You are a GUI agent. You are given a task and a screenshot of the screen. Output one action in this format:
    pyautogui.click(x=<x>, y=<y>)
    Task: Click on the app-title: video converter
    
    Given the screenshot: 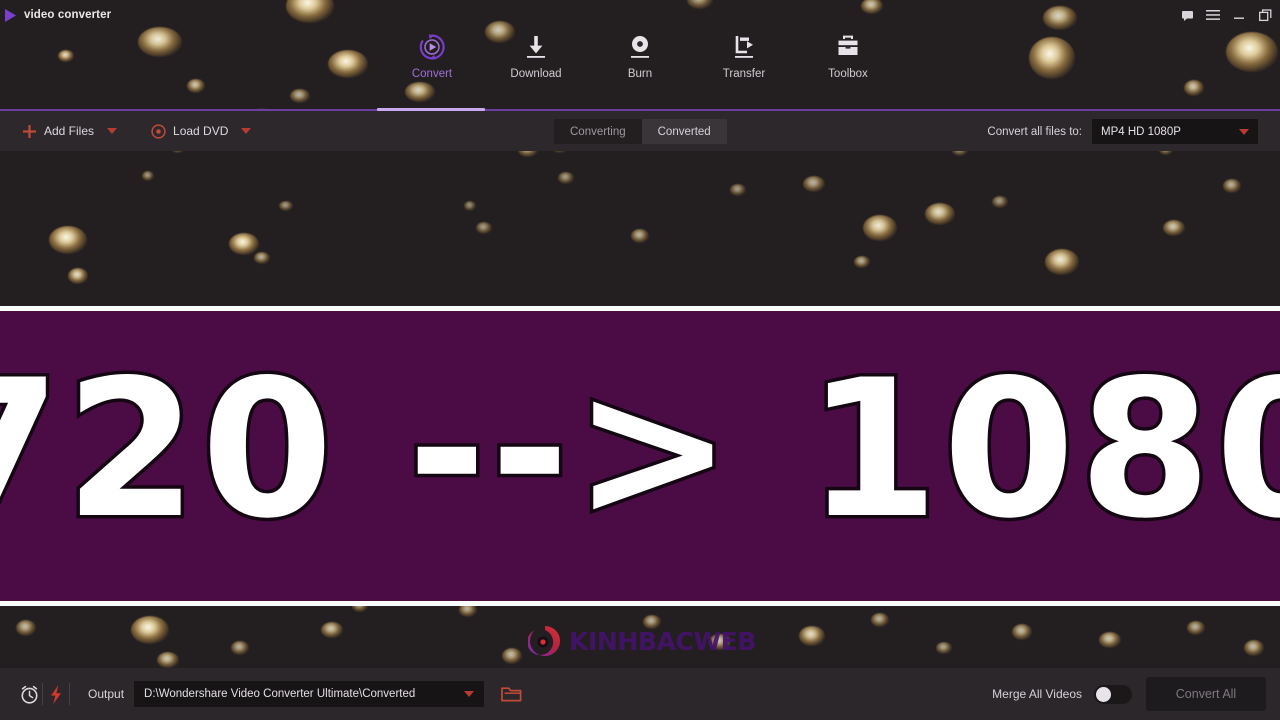 What is the action you would take?
    pyautogui.click(x=68, y=15)
    